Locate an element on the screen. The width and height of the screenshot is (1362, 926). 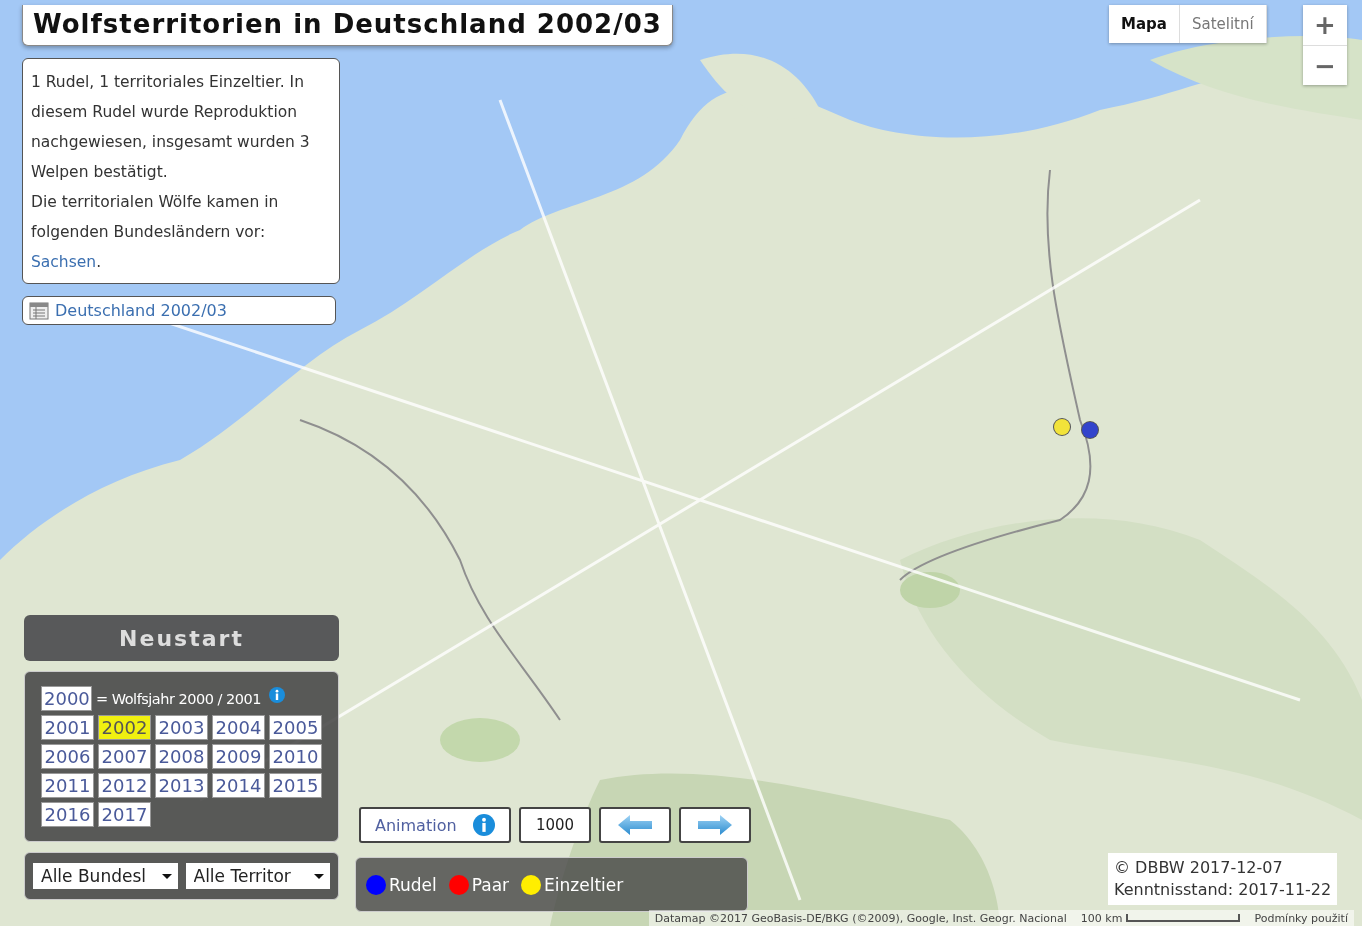
year-button: 2001 is located at coordinates (67, 727).